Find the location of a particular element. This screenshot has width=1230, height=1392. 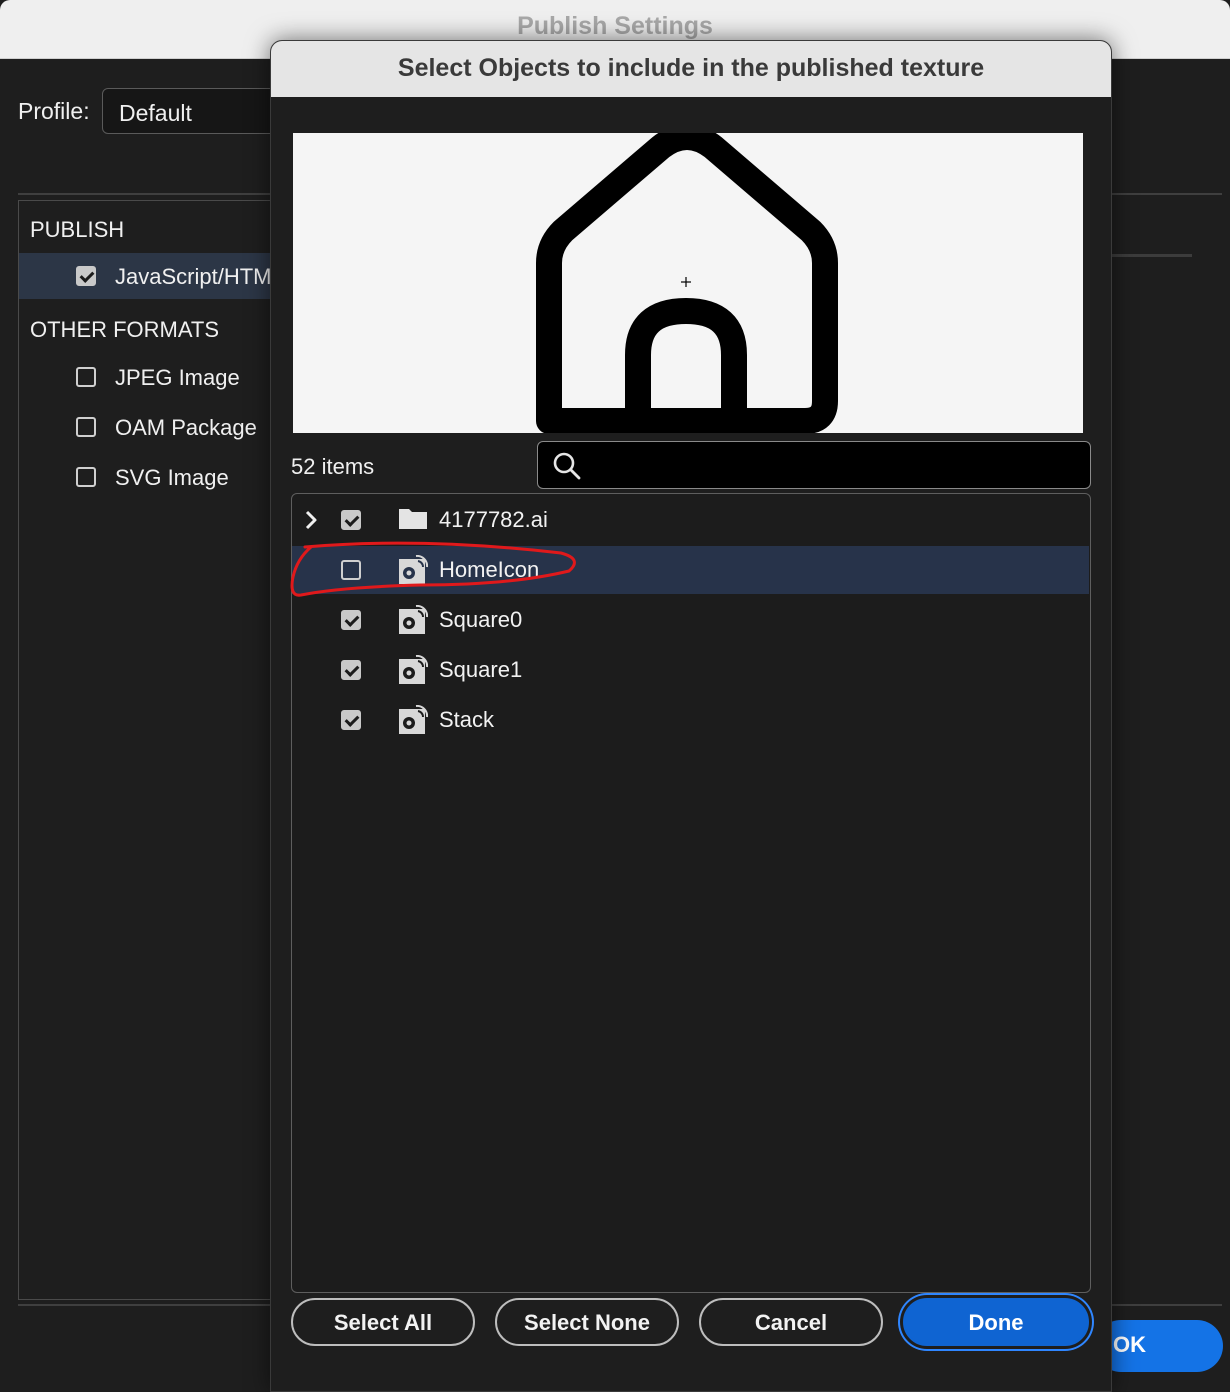

ok-button: OK is located at coordinates (1159, 1346).